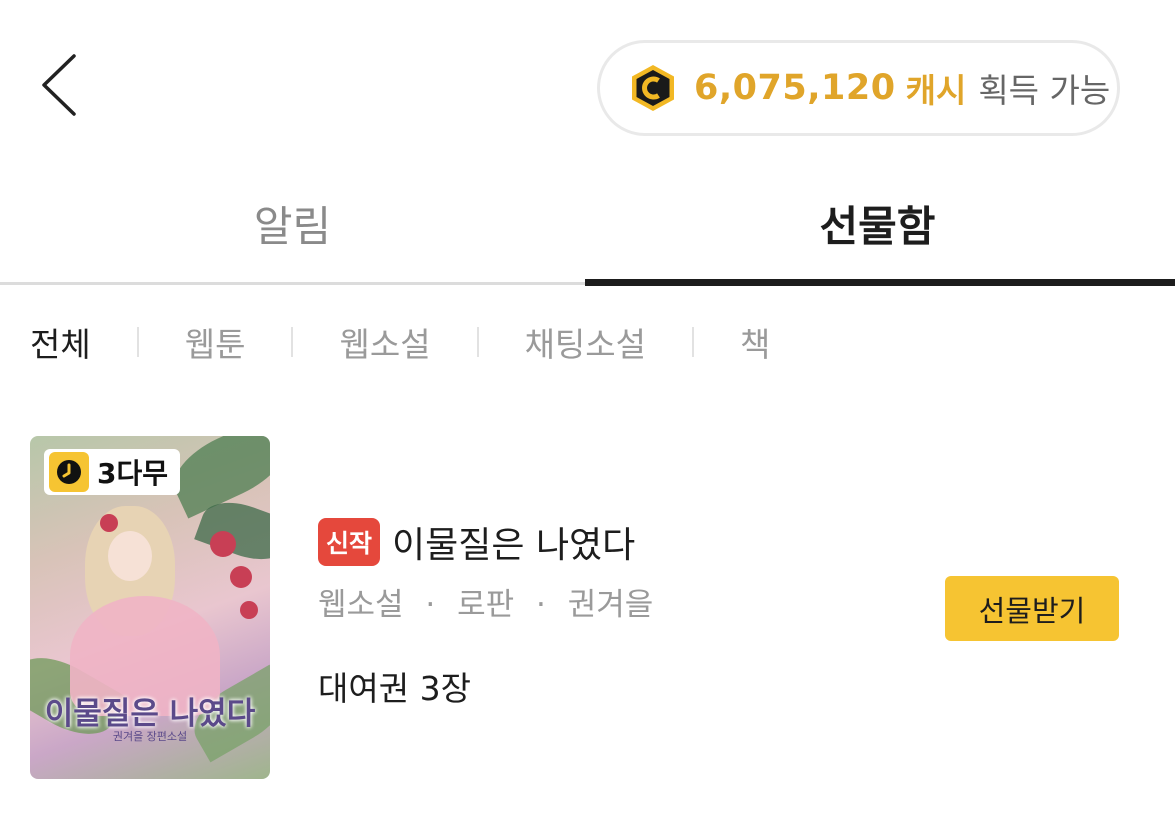 The width and height of the screenshot is (1175, 836). What do you see at coordinates (150, 714) in the screenshot?
I see `cover-title-art: 이물질은 나였다` at bounding box center [150, 714].